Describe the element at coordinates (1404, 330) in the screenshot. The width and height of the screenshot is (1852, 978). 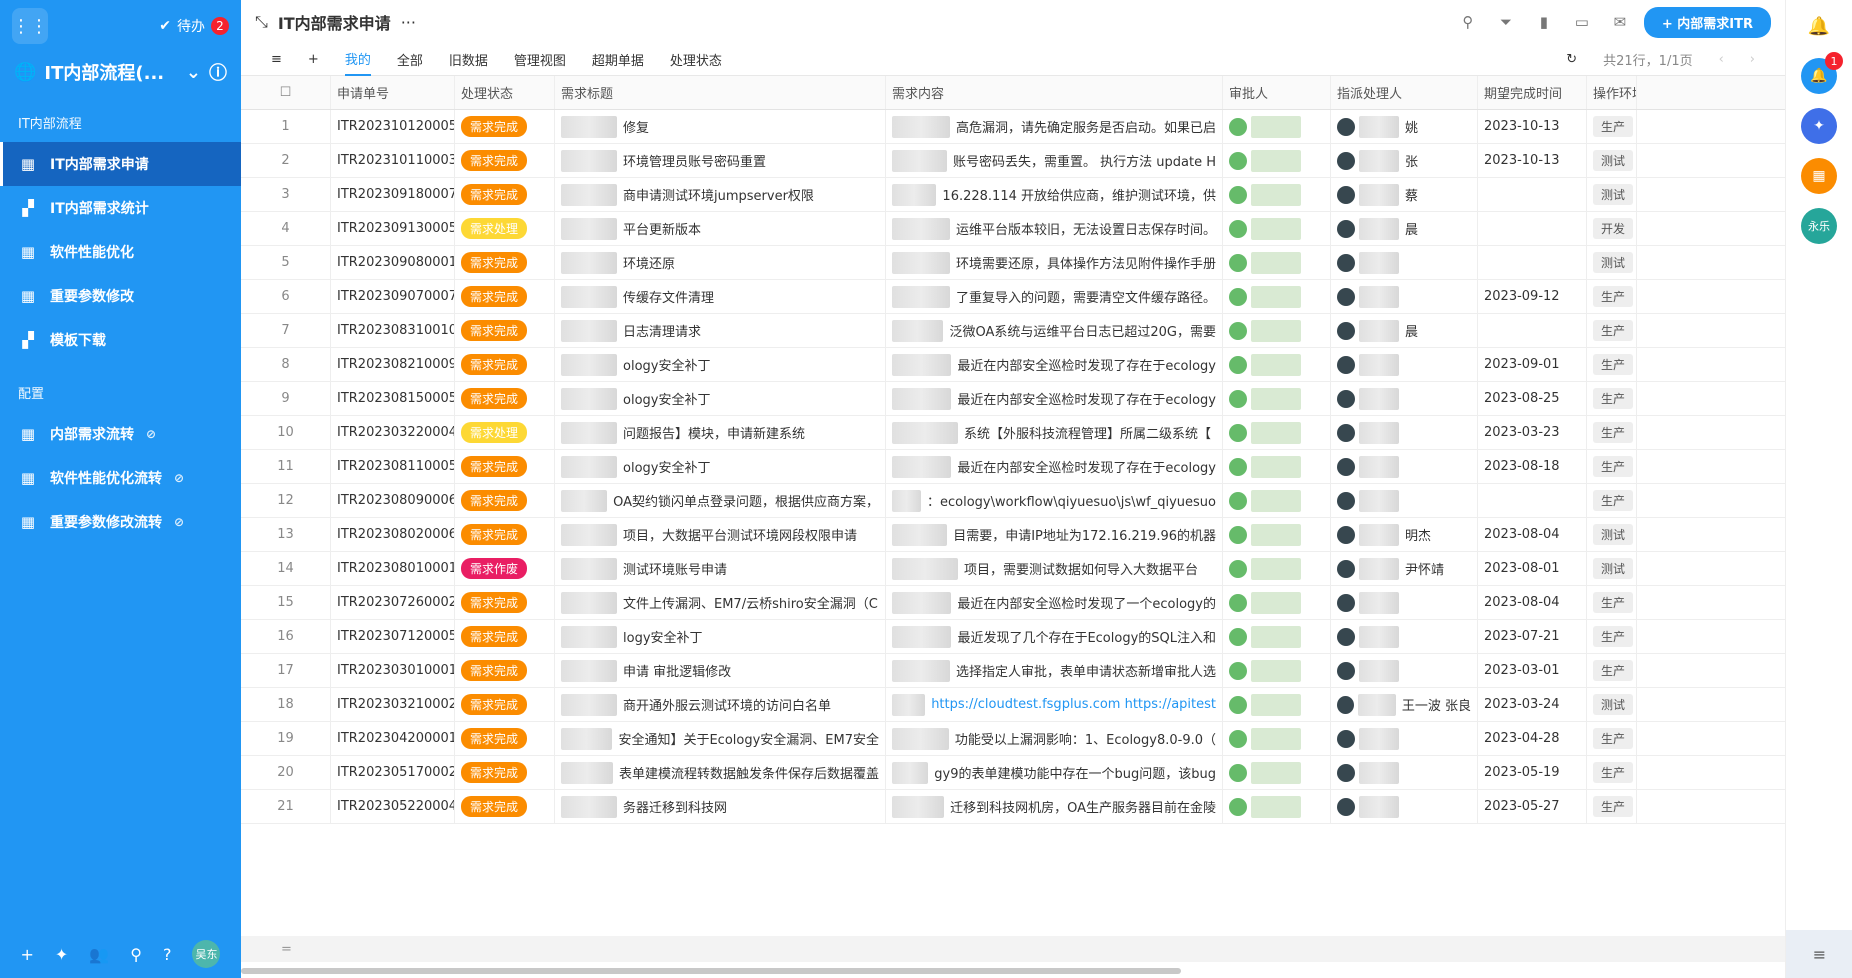
I see `handler-cell: 晨` at that location.